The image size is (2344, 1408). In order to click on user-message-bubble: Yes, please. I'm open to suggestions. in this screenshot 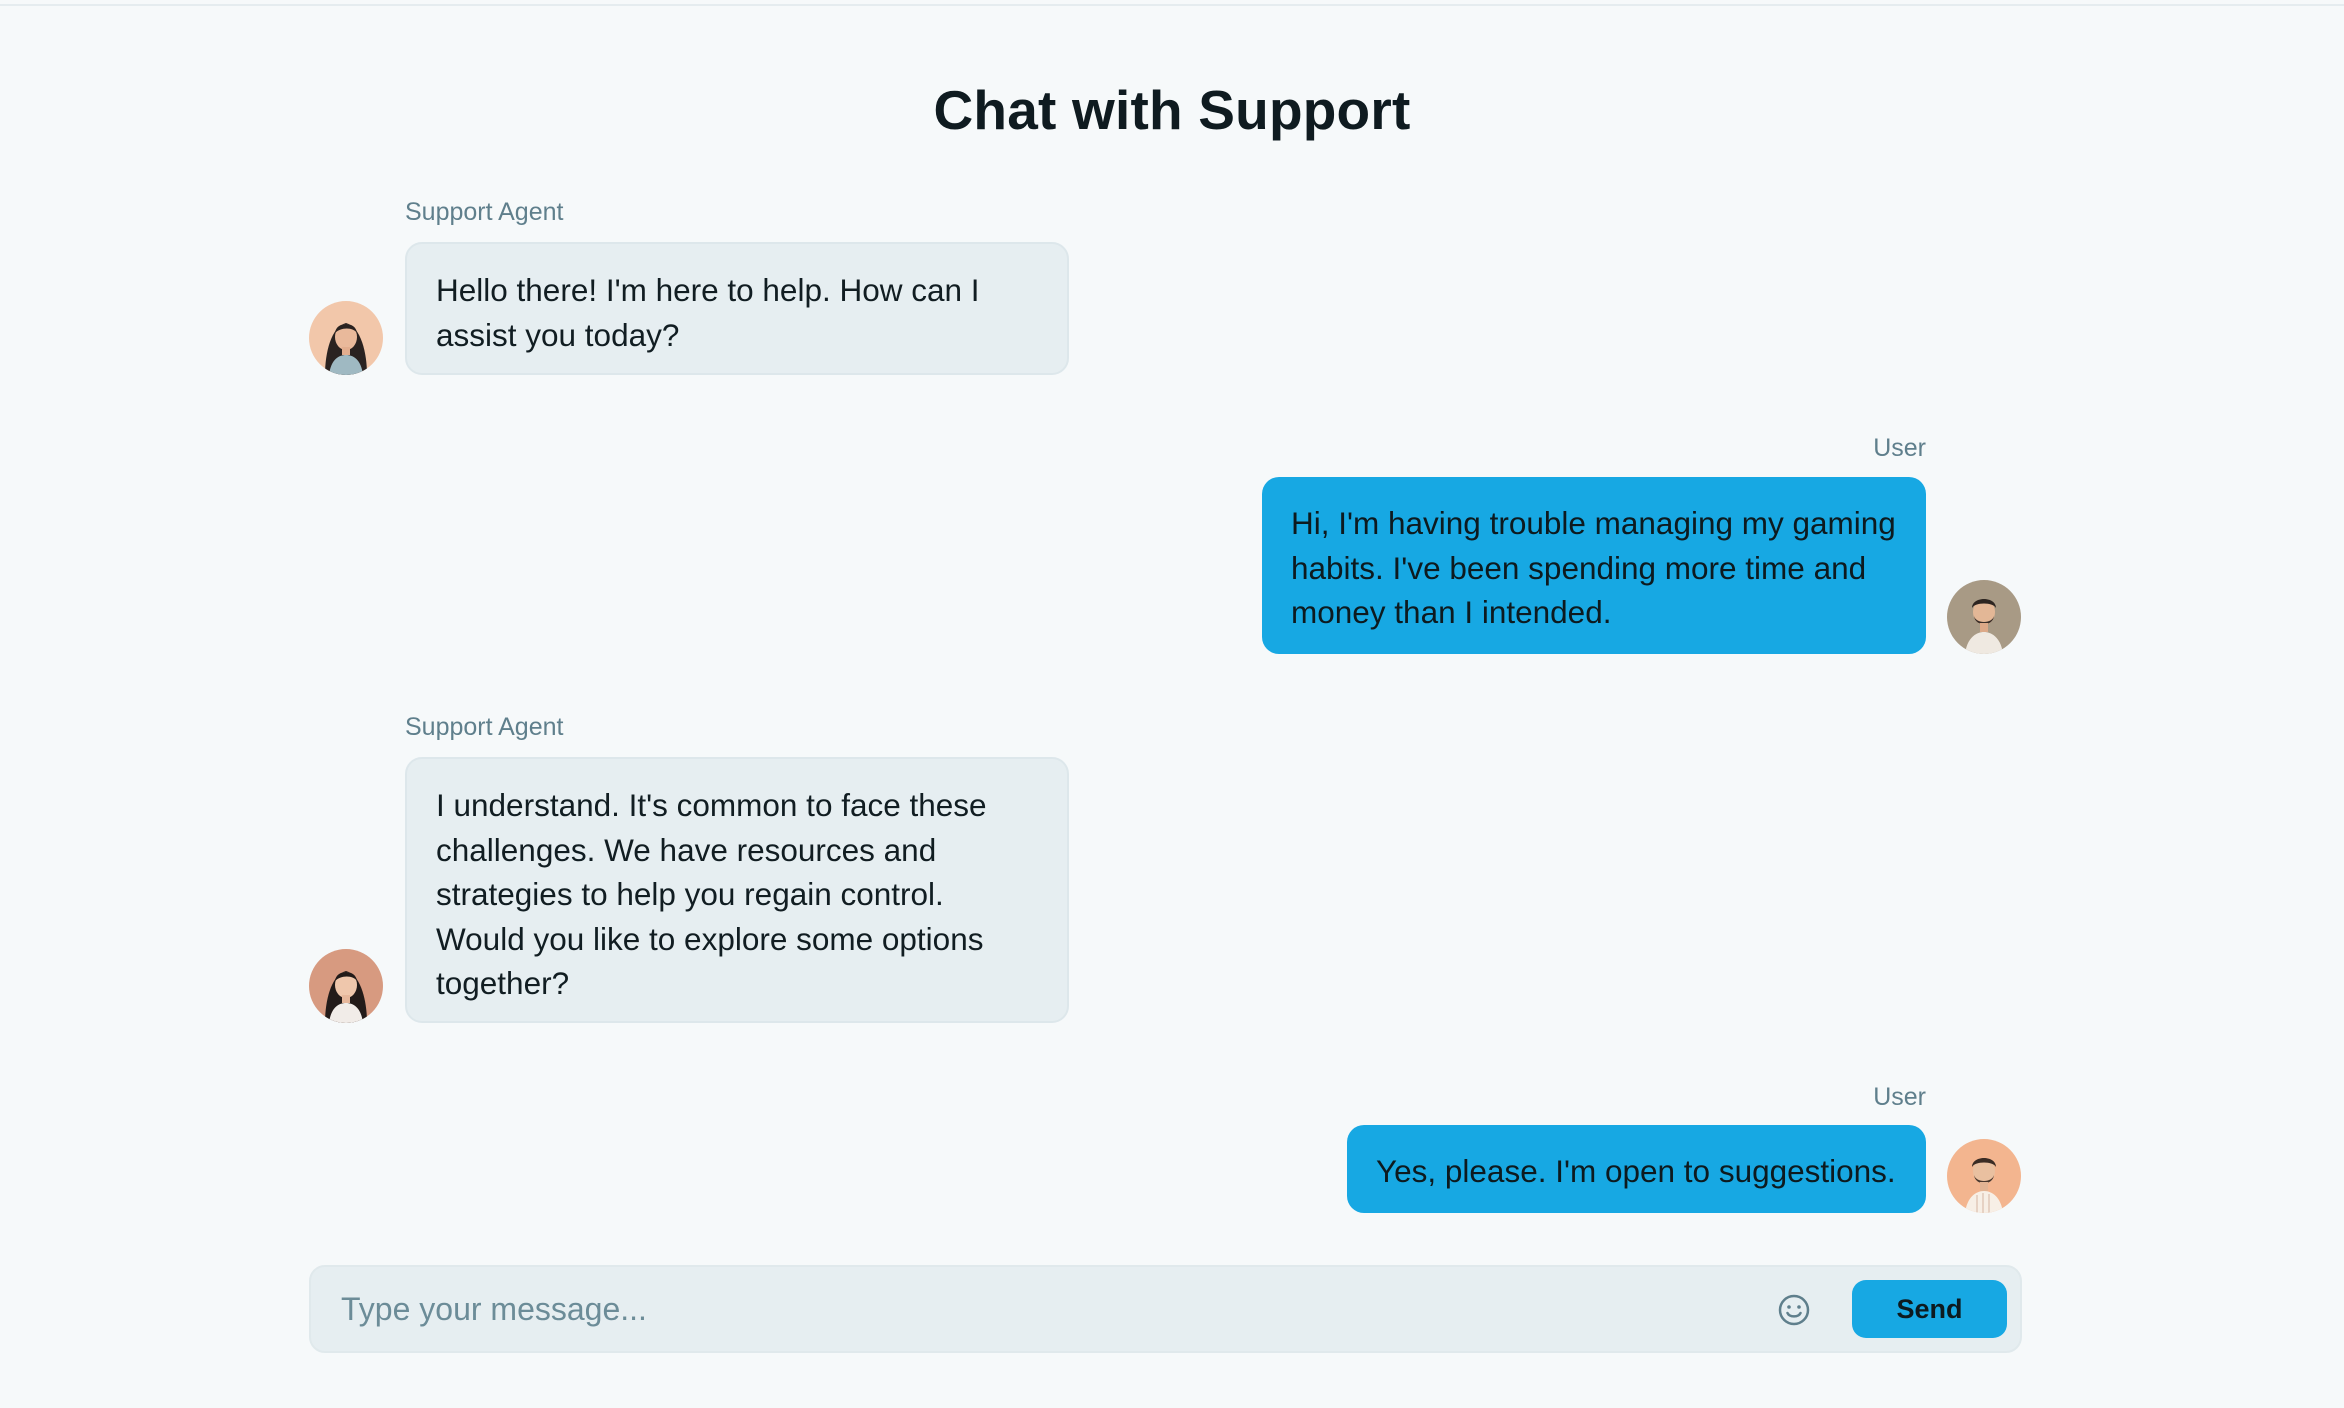, I will do `click(1636, 1169)`.